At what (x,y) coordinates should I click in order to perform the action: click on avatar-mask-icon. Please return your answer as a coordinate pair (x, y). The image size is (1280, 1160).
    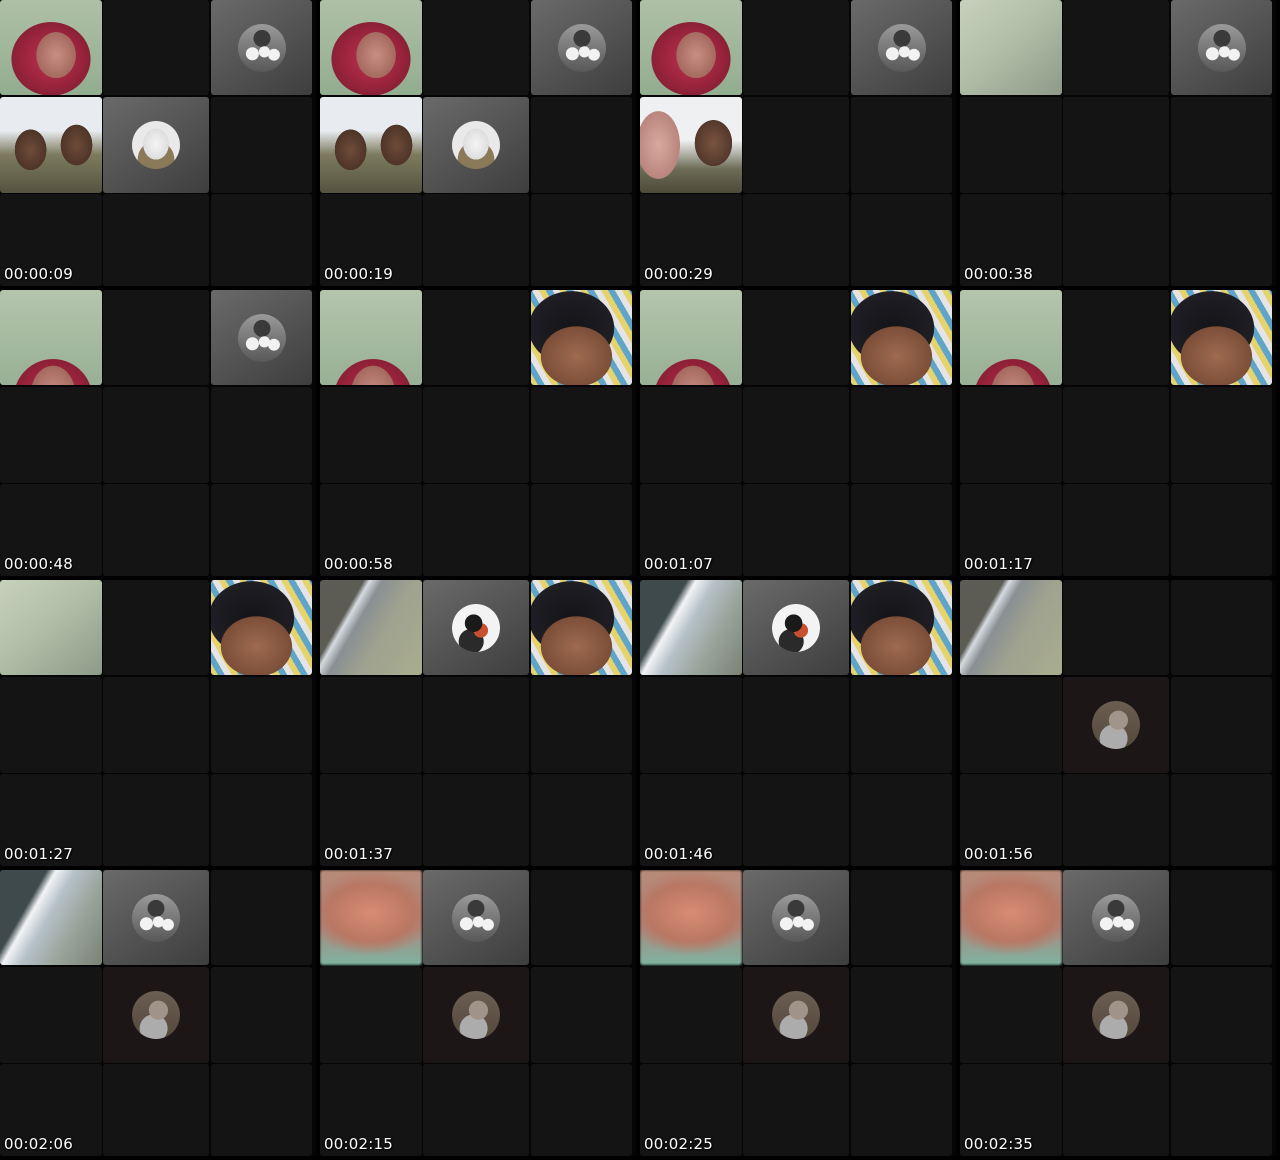
    Looking at the image, I should click on (156, 145).